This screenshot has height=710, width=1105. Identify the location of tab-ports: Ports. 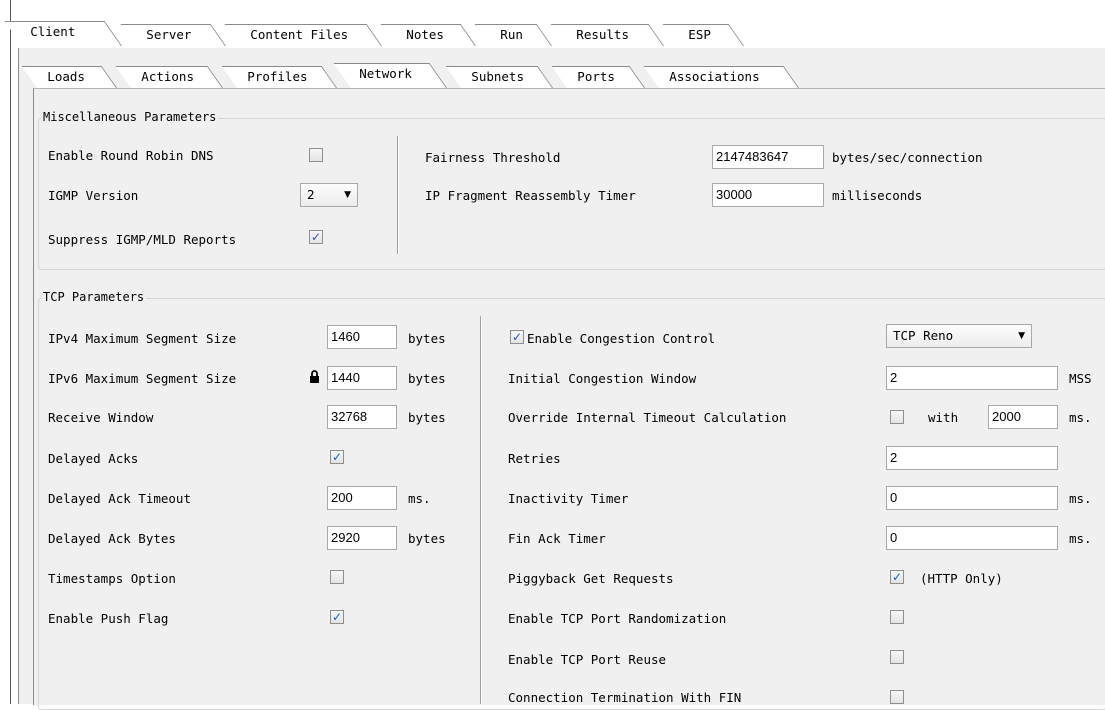
(598, 77).